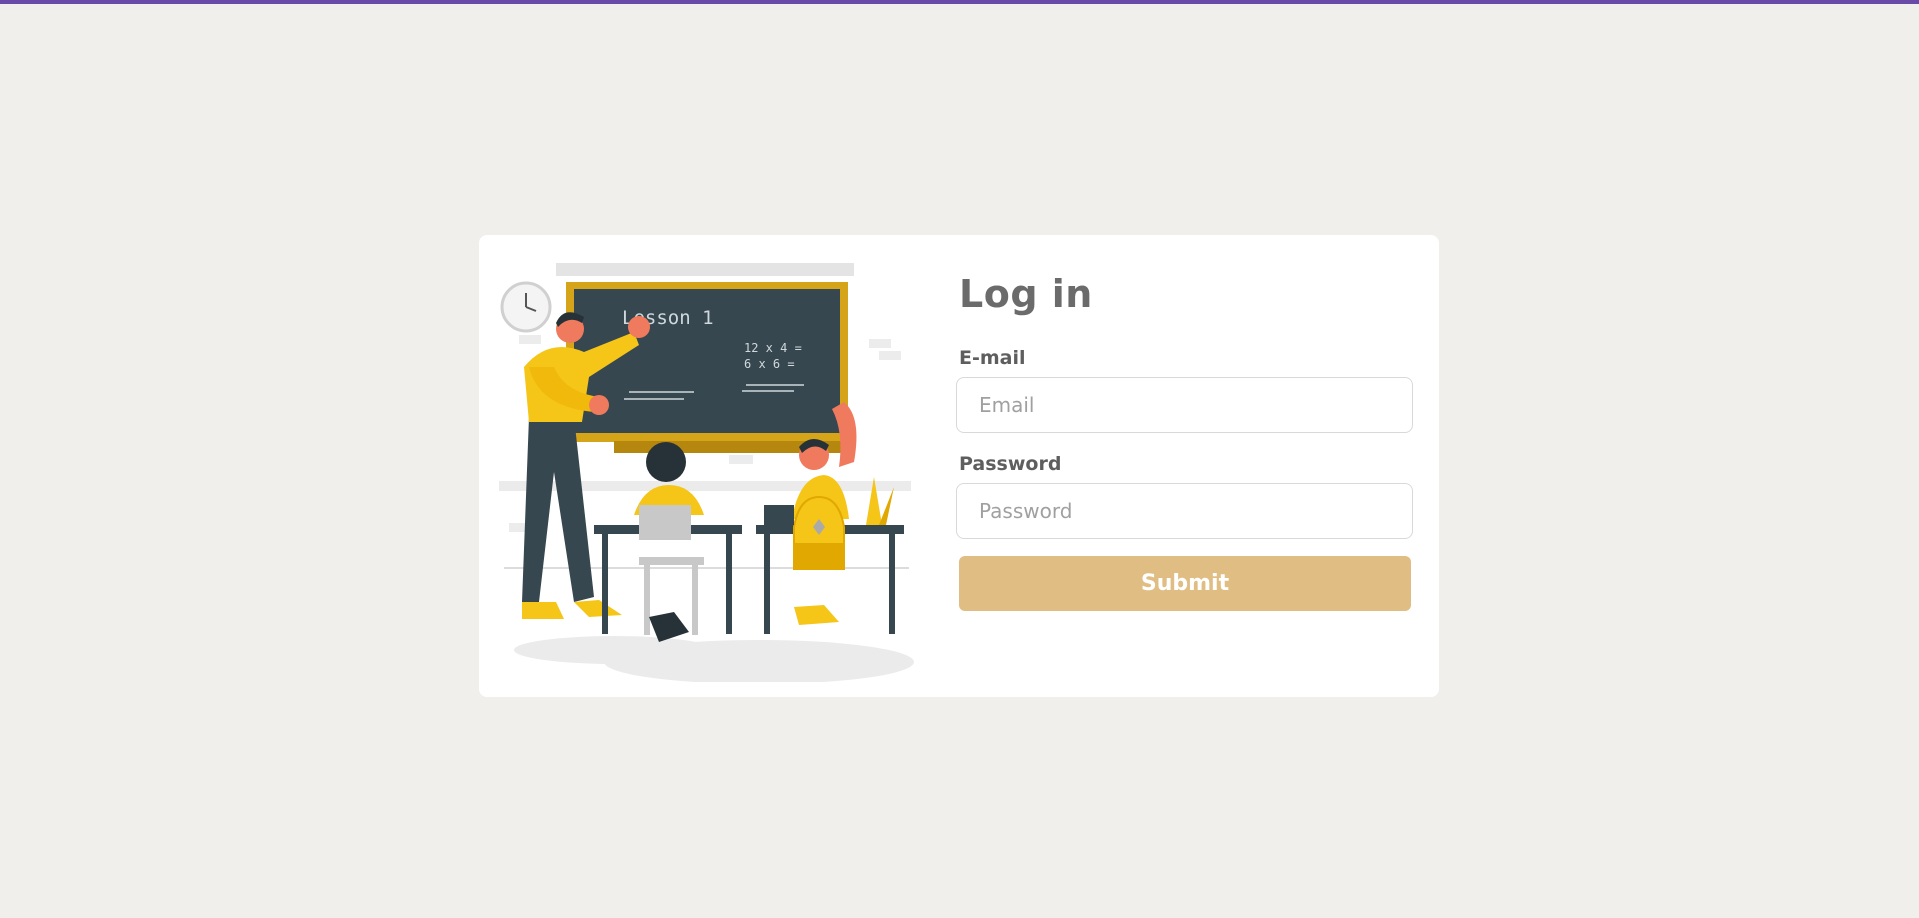  Describe the element at coordinates (779, 515) in the screenshot. I see `books-stack` at that location.